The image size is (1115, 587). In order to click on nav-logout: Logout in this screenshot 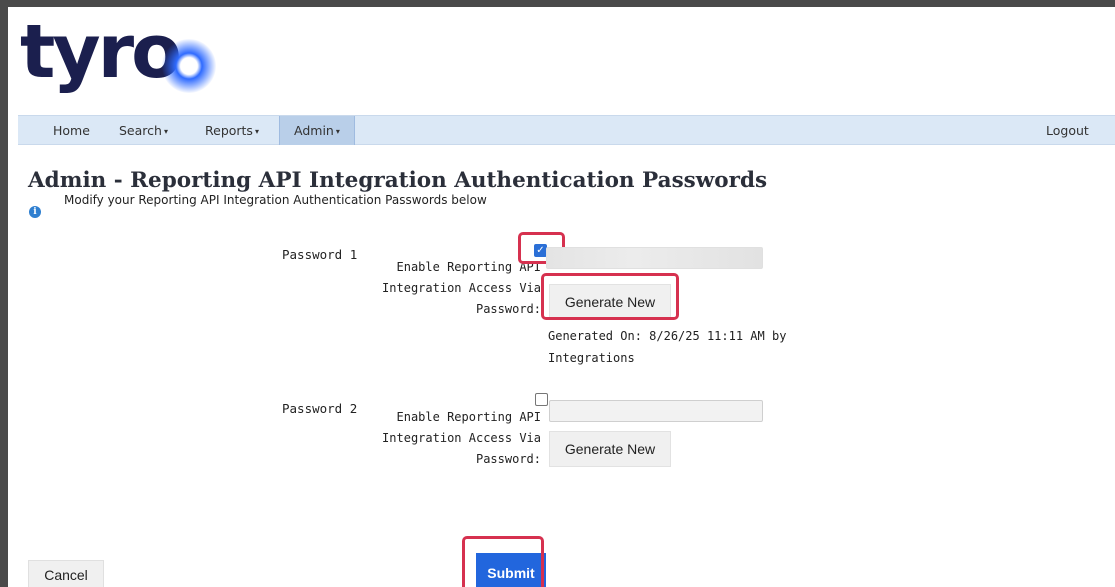, I will do `click(1067, 130)`.